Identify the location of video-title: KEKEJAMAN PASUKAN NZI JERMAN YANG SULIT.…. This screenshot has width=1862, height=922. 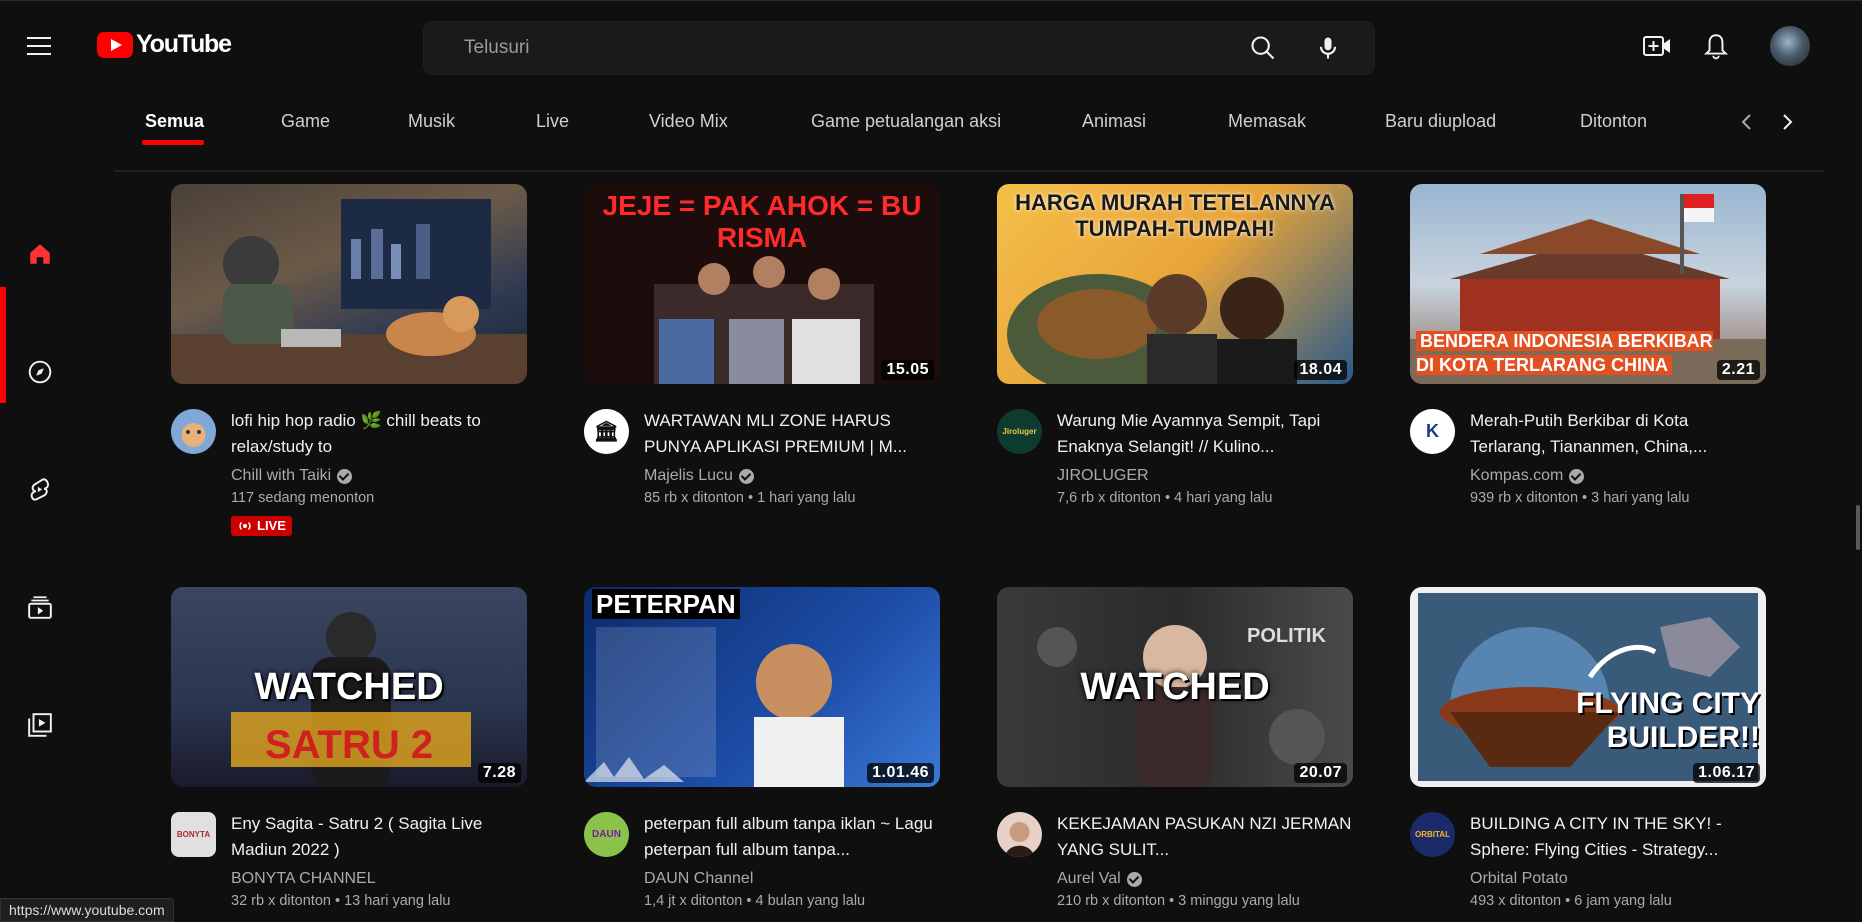
(1205, 837).